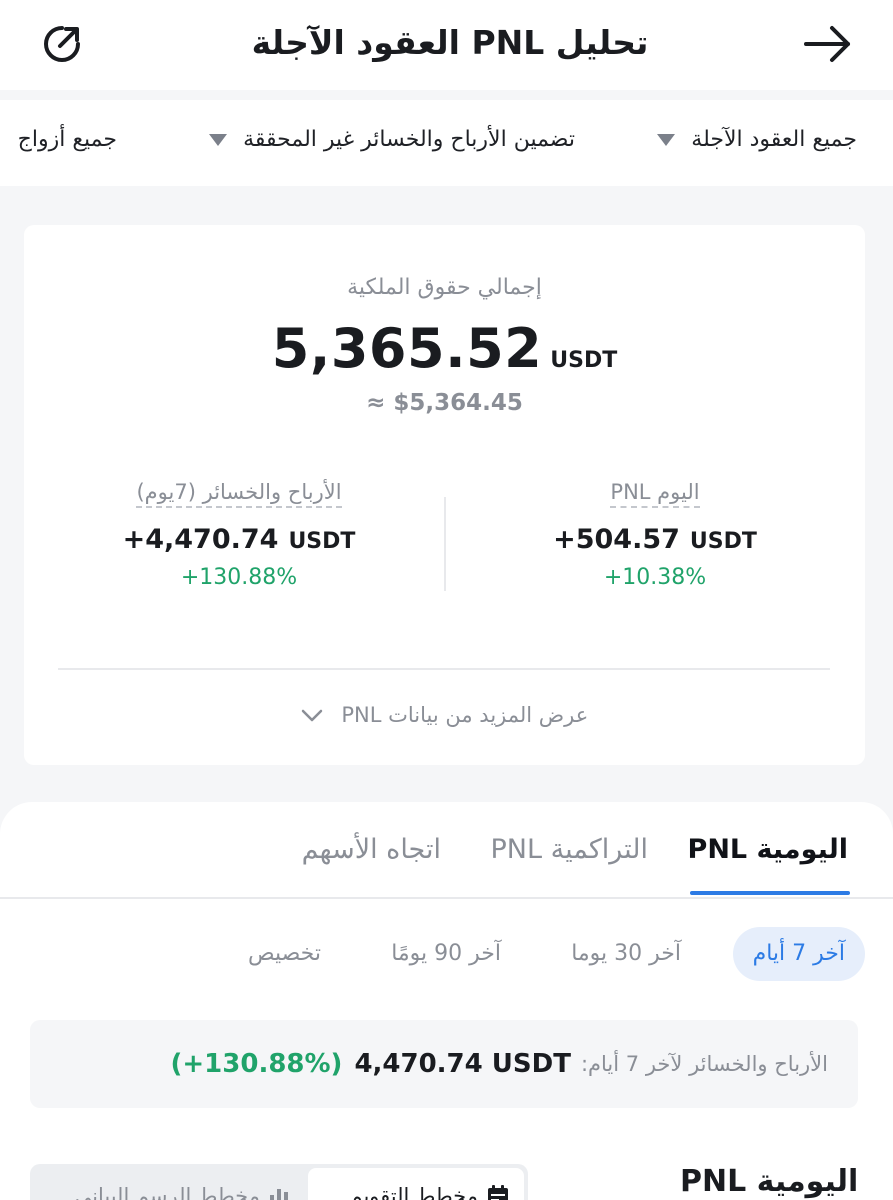  Describe the element at coordinates (407, 348) in the screenshot. I see `equity-value: 5,365.52` at that location.